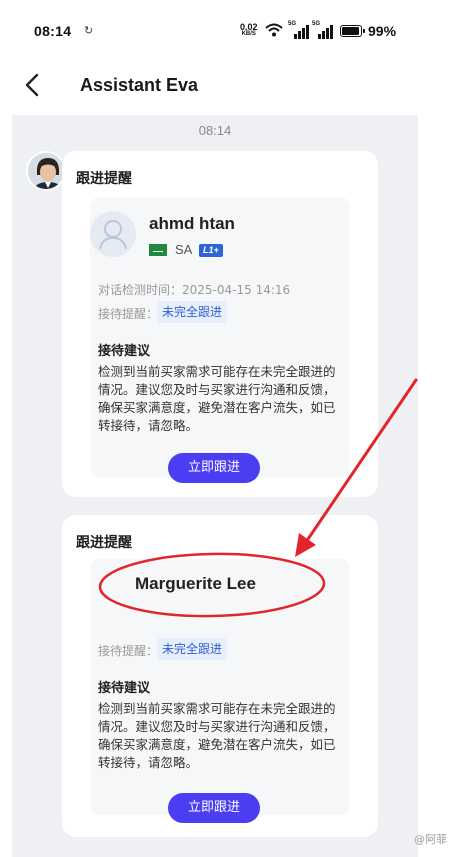 Image resolution: width=459 pixels, height=857 pixels. I want to click on chevron-left-icon, so click(32, 85).